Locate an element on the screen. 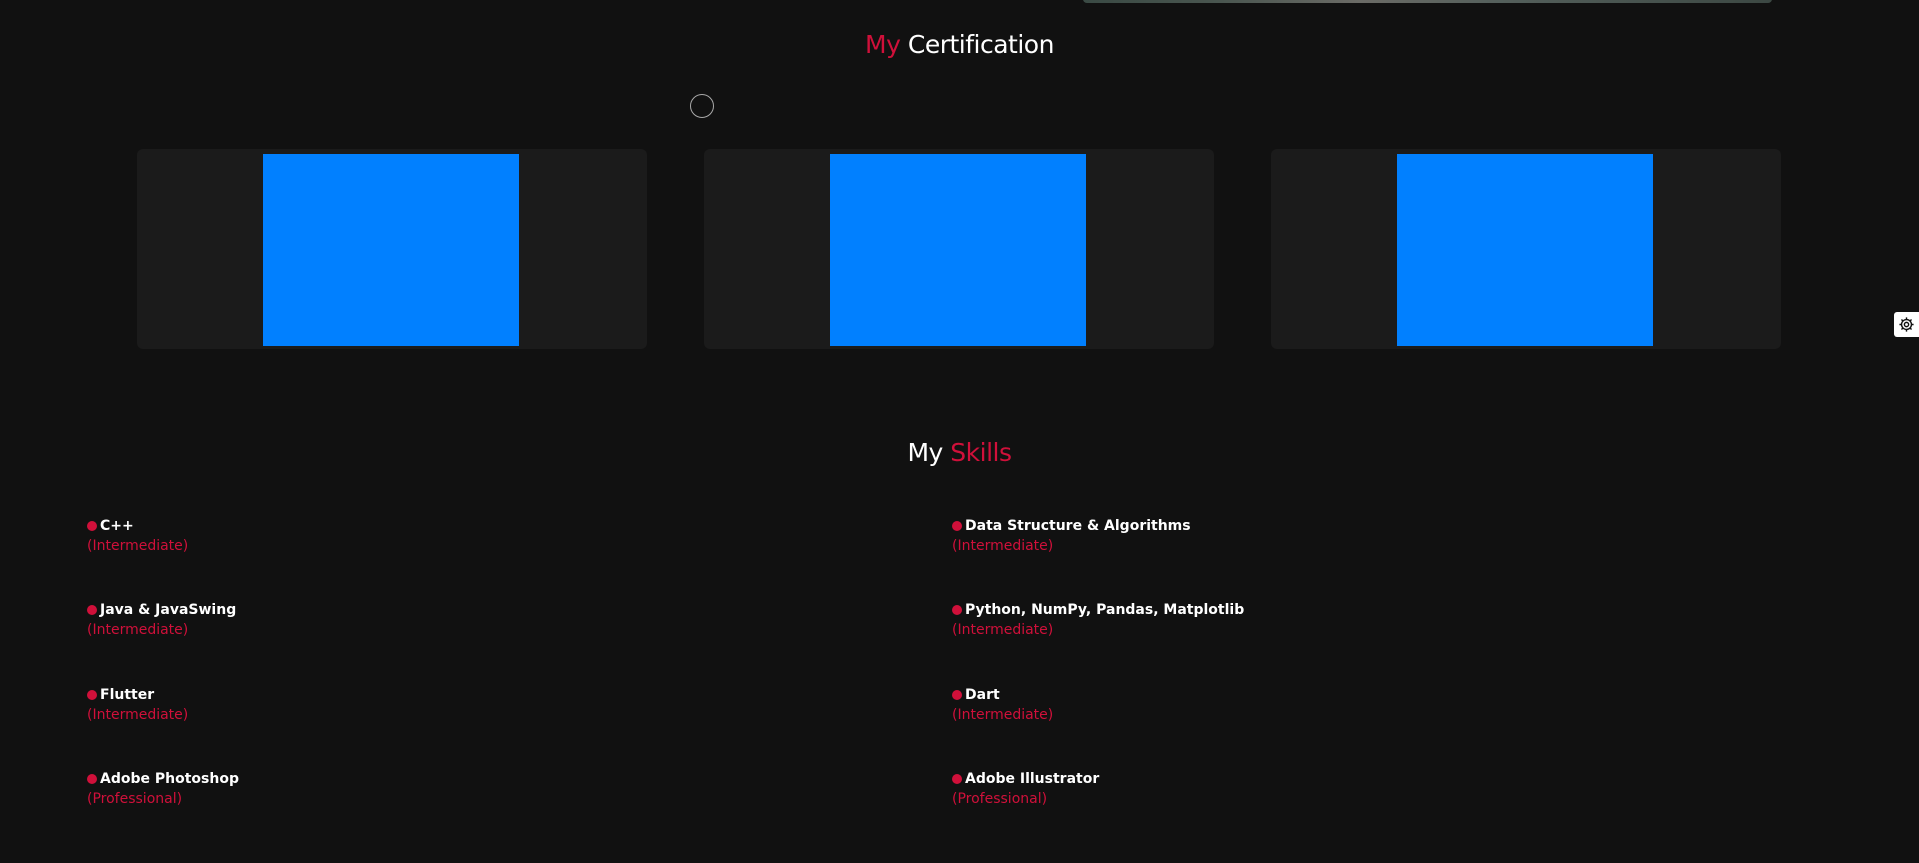 This screenshot has height=863, width=1919. skills-heading-accent: Skills is located at coordinates (981, 452).